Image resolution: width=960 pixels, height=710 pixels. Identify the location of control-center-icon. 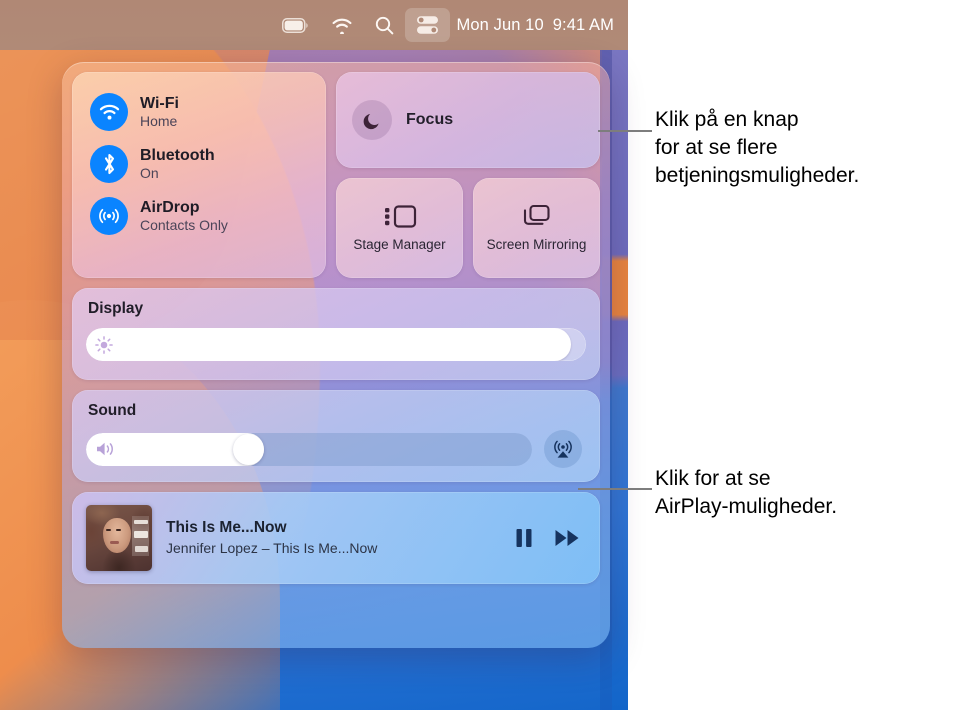
(427, 25).